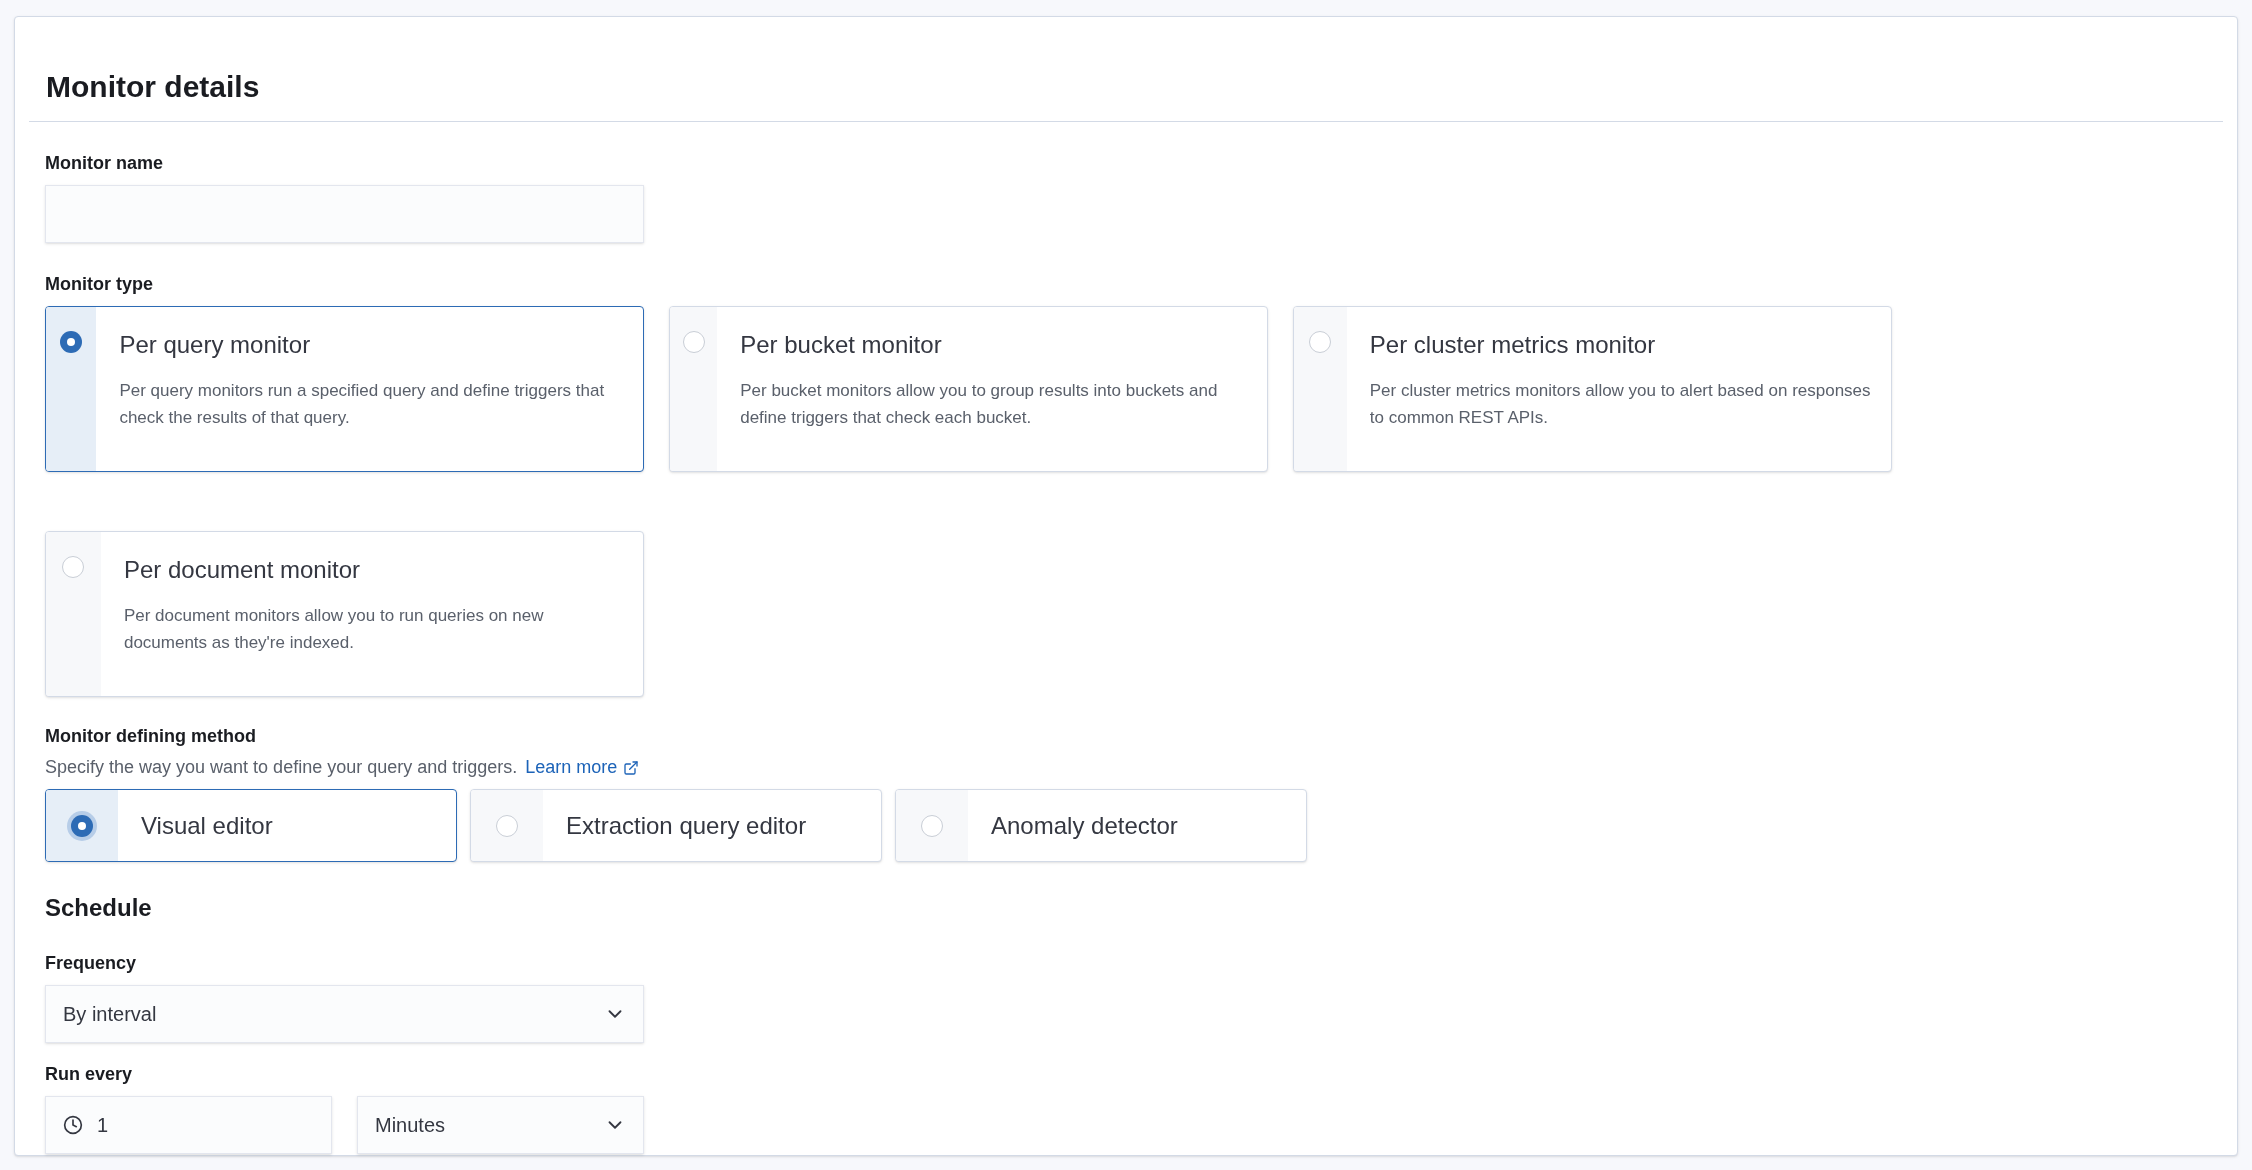  What do you see at coordinates (188, 1125) in the screenshot?
I see `interval-input: 1` at bounding box center [188, 1125].